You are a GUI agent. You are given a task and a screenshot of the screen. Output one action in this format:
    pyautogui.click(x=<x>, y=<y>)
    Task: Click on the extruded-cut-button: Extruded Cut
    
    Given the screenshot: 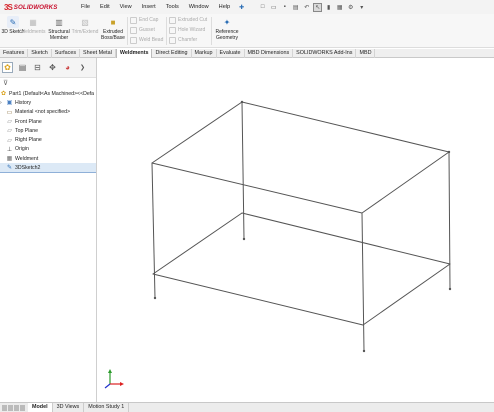 What is the action you would take?
    pyautogui.click(x=188, y=20)
    